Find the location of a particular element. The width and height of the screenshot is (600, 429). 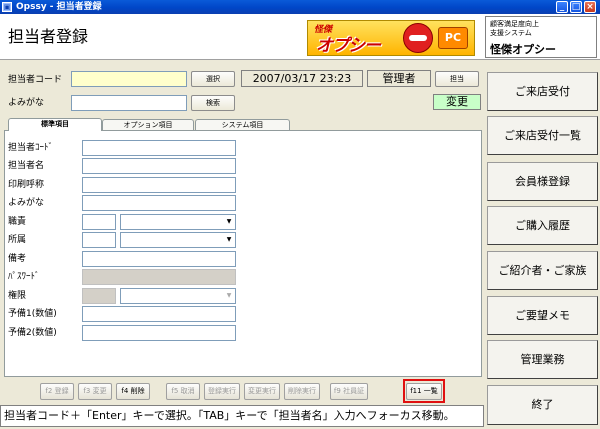

nav-visit-reception: ご来店受付 is located at coordinates (542, 91).